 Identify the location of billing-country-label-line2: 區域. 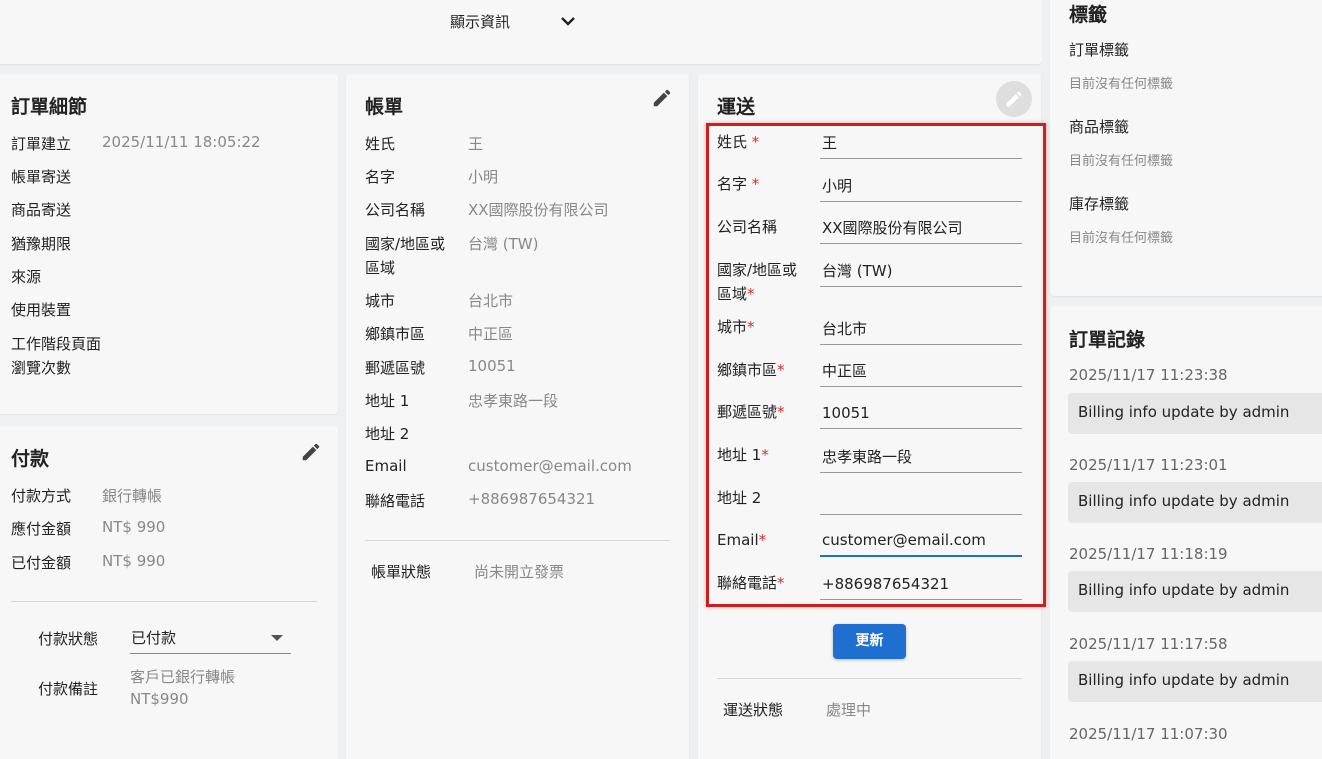
(380, 268).